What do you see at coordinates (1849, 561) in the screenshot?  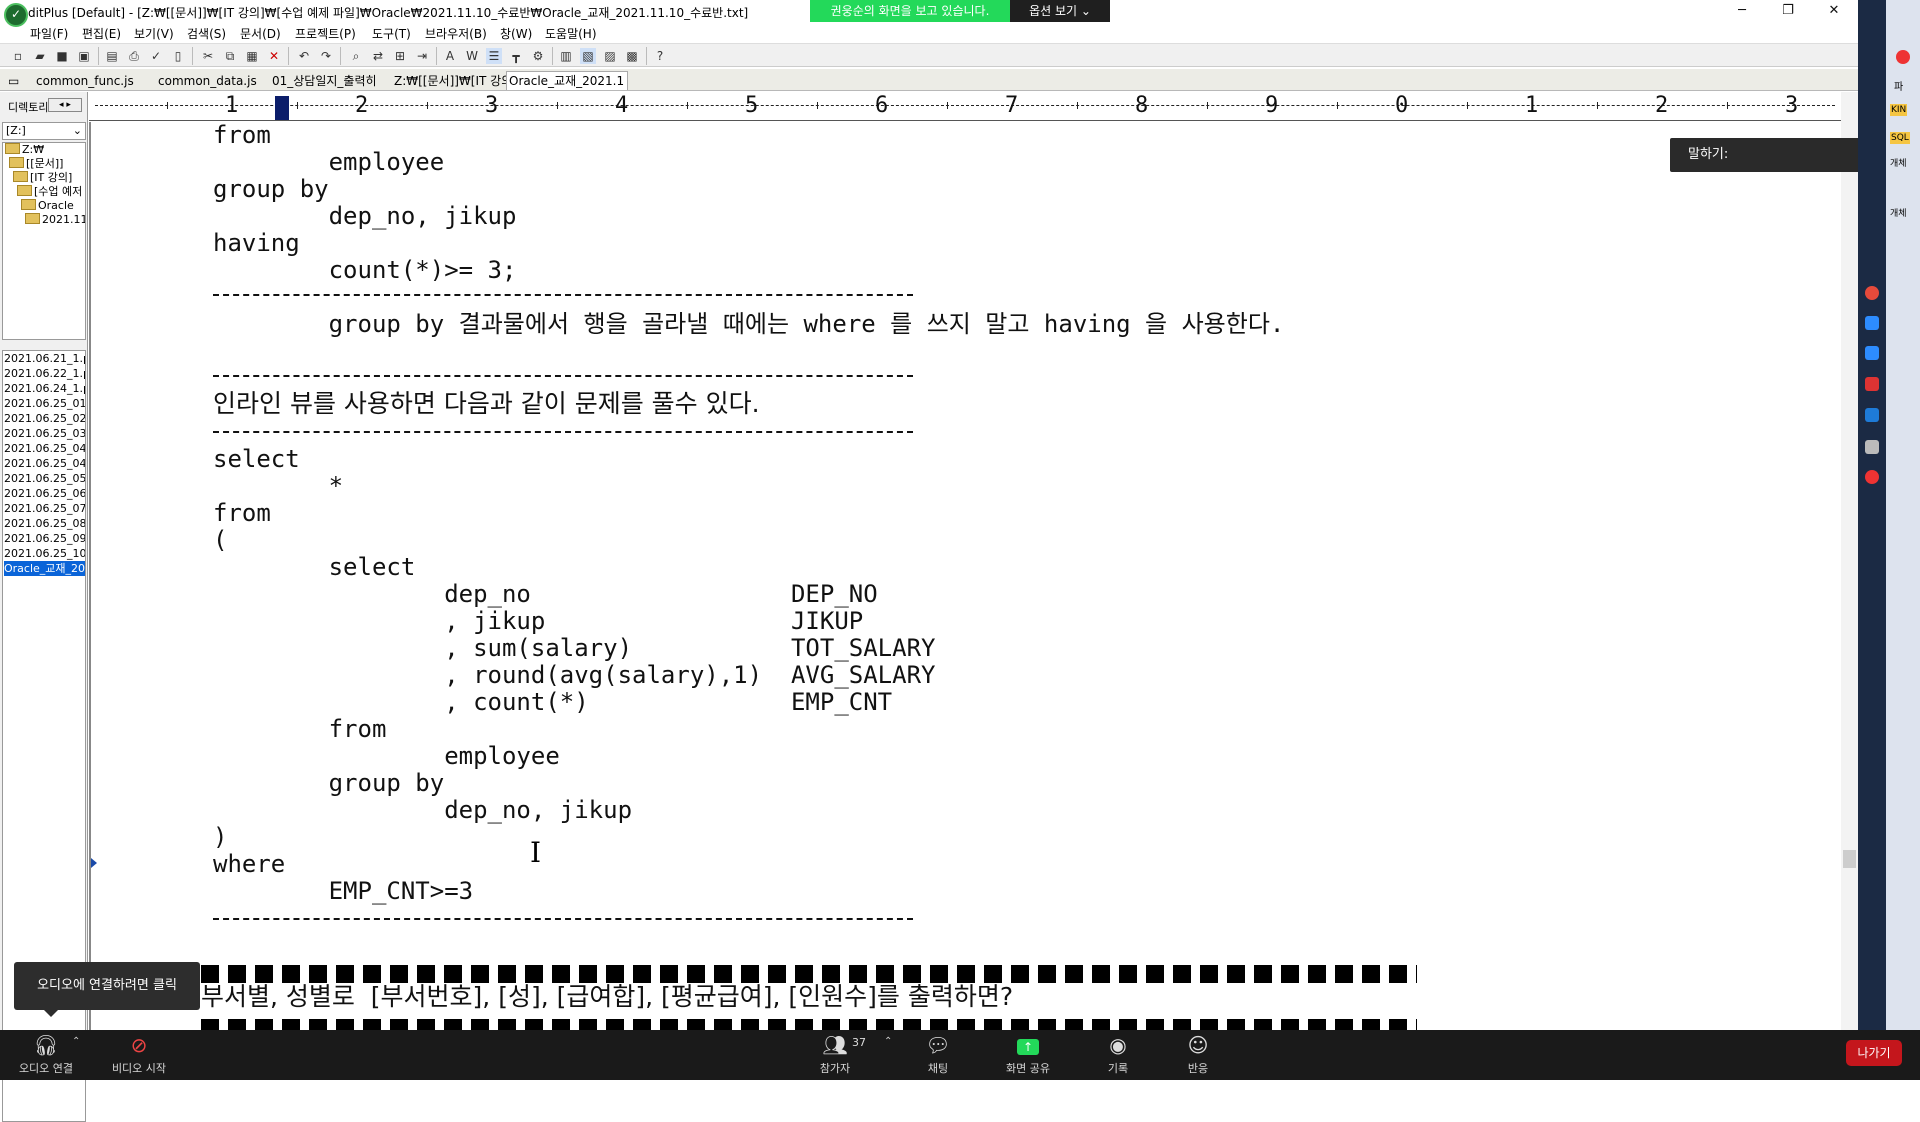 I see `vertical-scrollbar` at bounding box center [1849, 561].